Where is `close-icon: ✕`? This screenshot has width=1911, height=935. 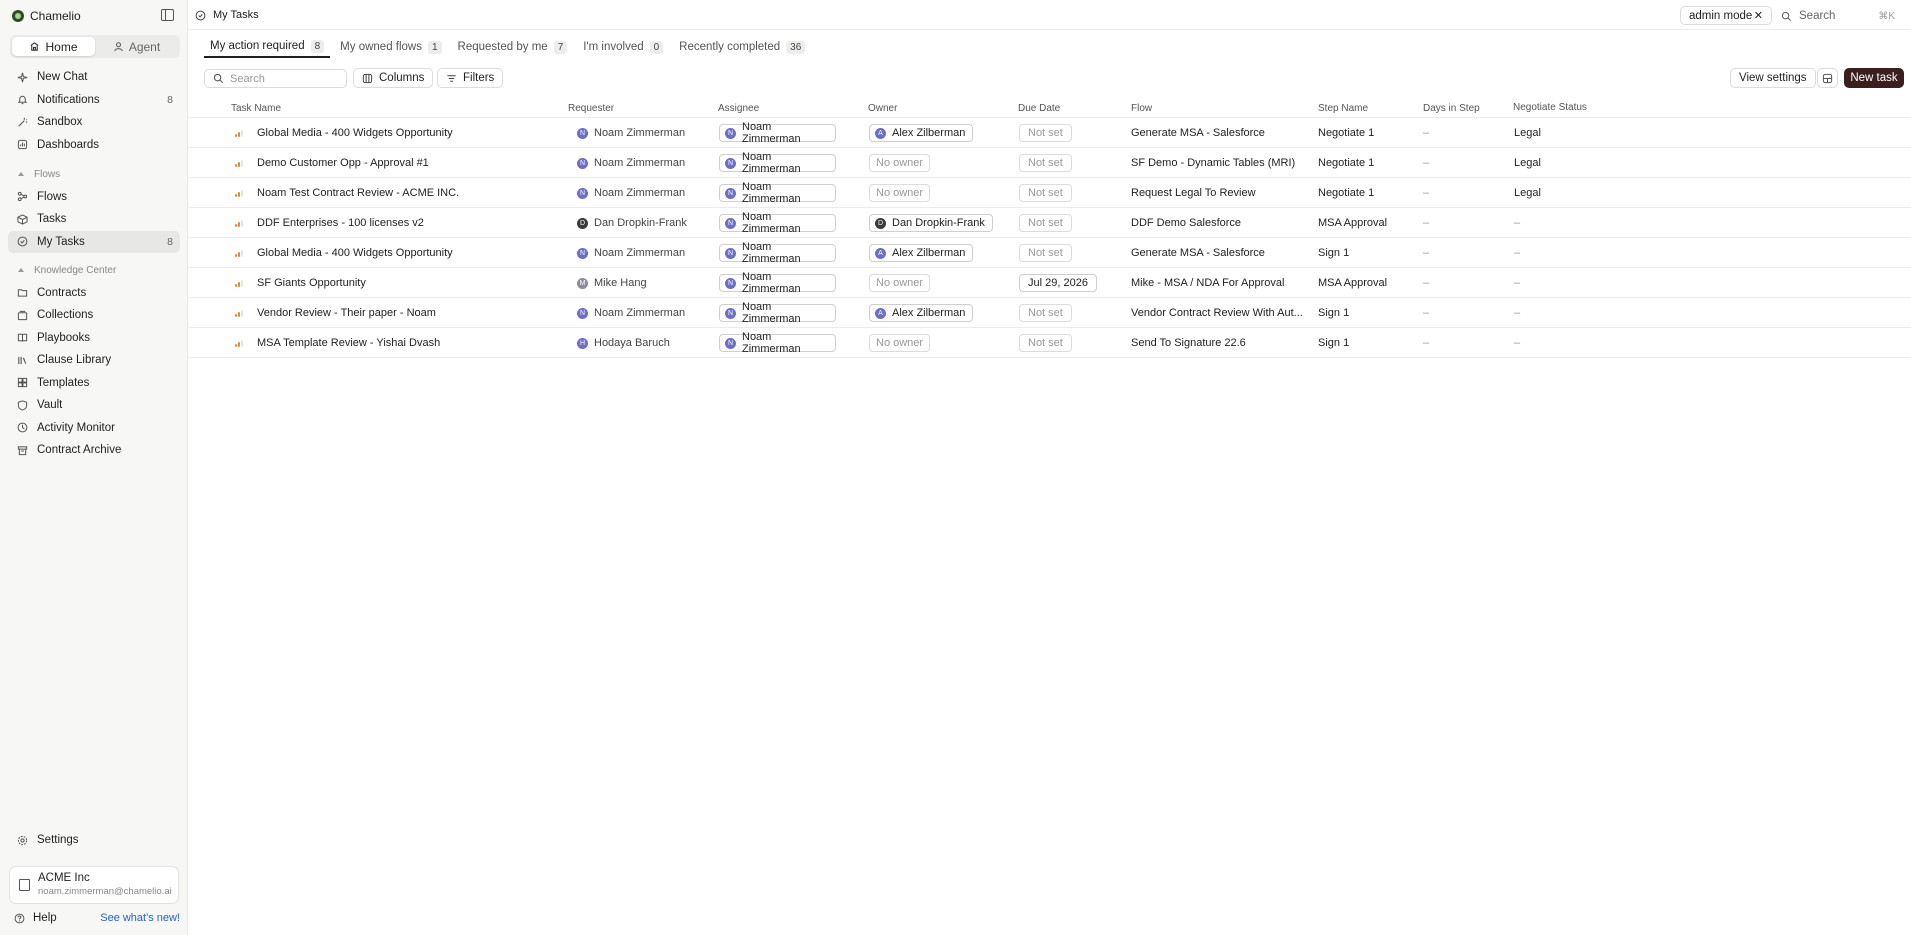
close-icon: ✕ is located at coordinates (1758, 15).